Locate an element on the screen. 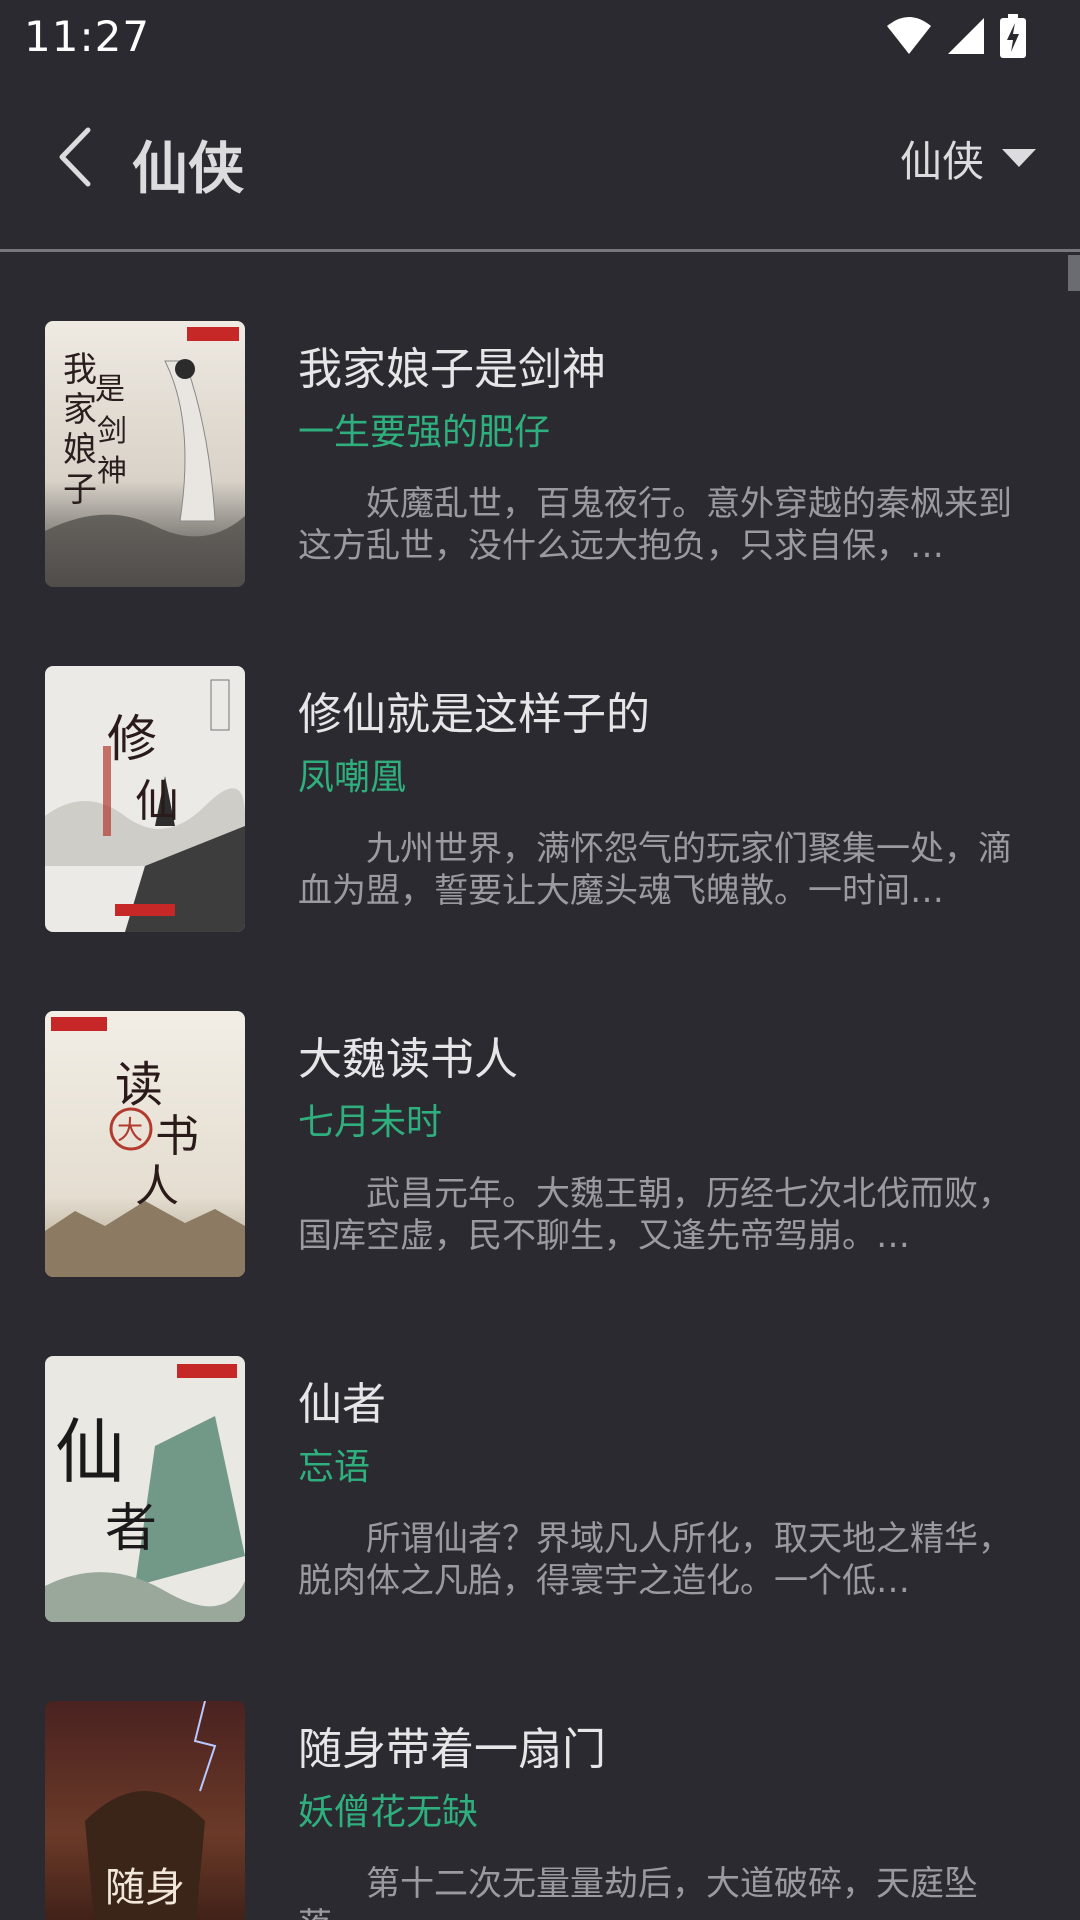 This screenshot has width=1080, height=1920. svg-text: 随身 is located at coordinates (145, 1888).